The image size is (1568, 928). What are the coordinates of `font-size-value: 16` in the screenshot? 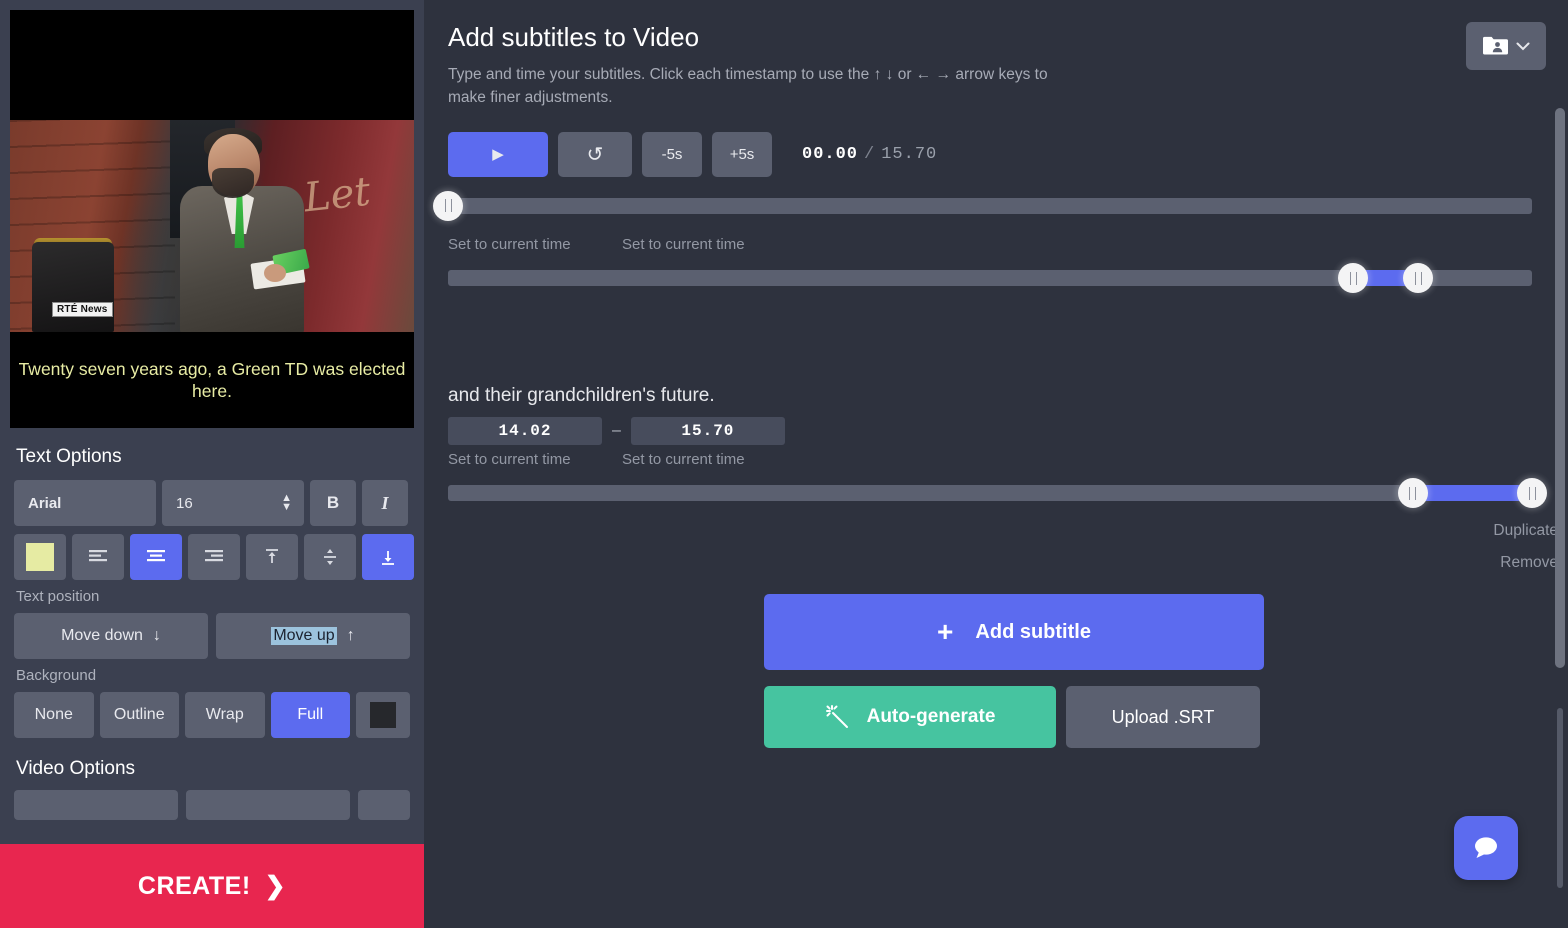 It's located at (184, 503).